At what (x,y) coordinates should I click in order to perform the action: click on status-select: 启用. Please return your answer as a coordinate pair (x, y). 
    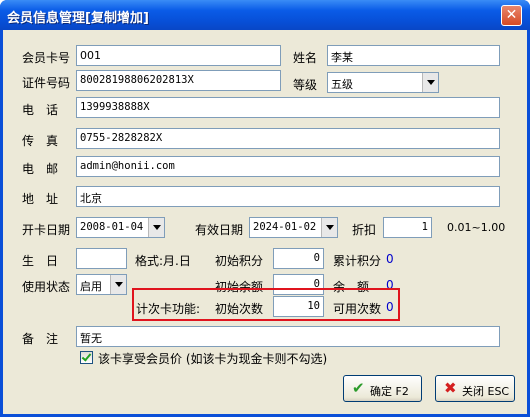
    Looking at the image, I should click on (101, 284).